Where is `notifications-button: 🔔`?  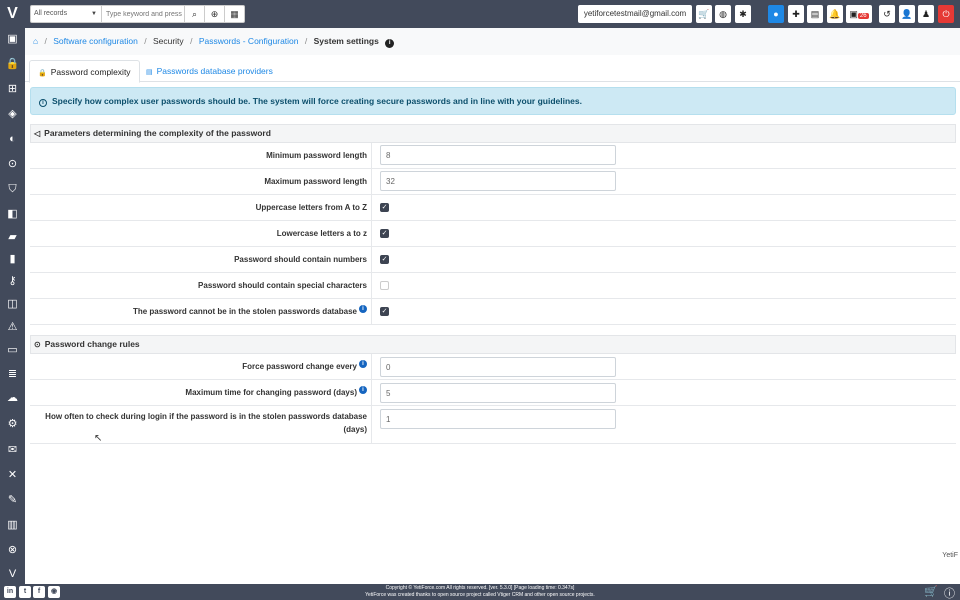 notifications-button: 🔔 is located at coordinates (835, 14).